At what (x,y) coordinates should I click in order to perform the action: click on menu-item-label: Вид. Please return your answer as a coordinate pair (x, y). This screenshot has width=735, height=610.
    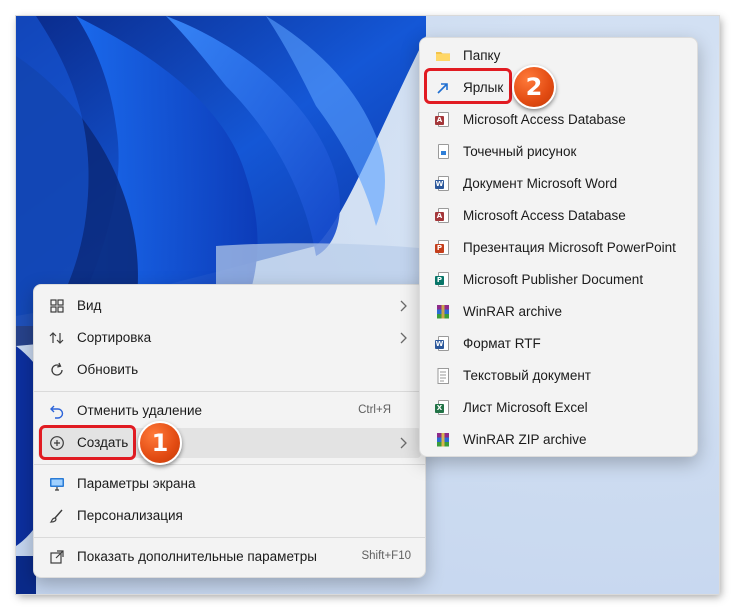
    Looking at the image, I should click on (89, 305).